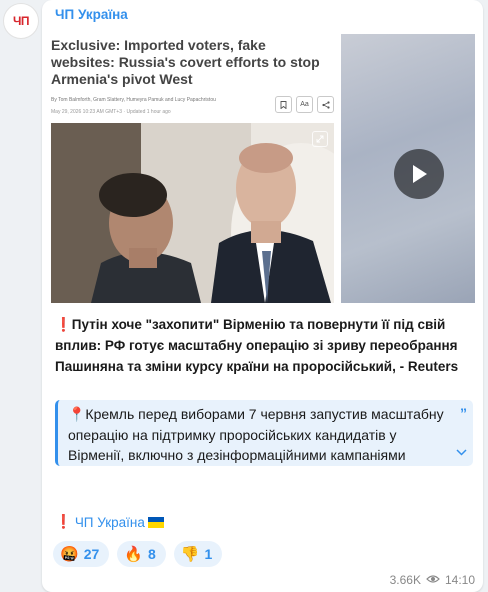  Describe the element at coordinates (91, 554) in the screenshot. I see `reaction-count: 27` at that location.